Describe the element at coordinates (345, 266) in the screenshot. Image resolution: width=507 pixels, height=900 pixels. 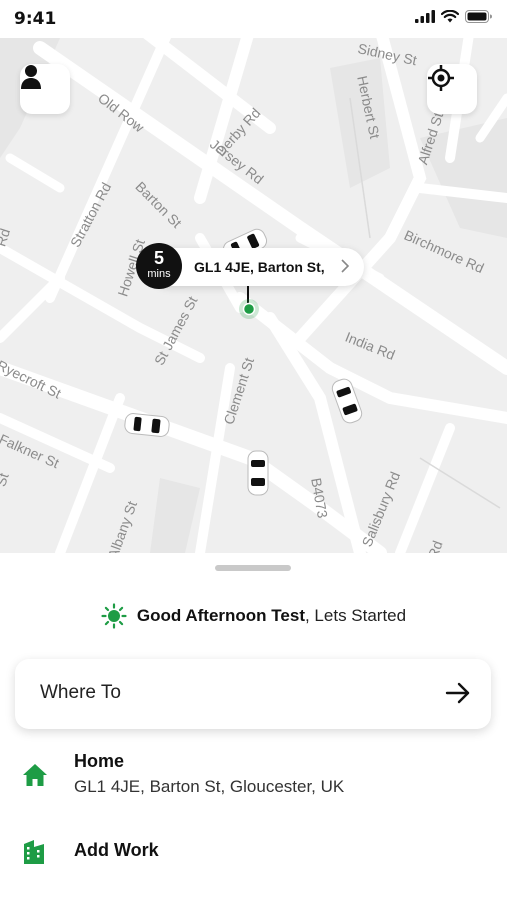
I see `chevron-right-icon` at that location.